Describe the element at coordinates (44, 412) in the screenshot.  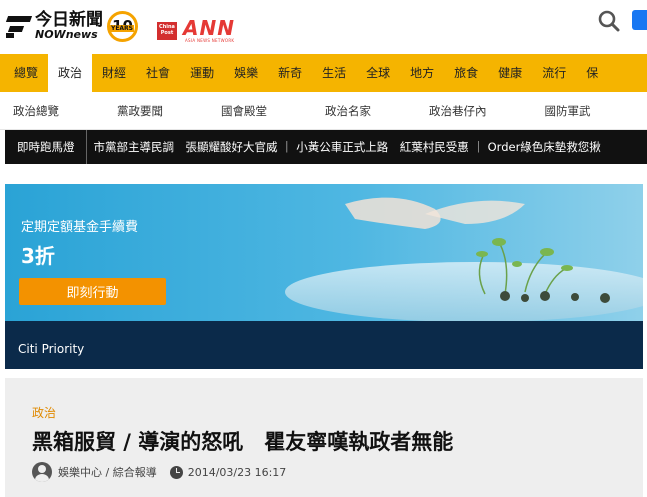
I see `article-category: 政治` at that location.